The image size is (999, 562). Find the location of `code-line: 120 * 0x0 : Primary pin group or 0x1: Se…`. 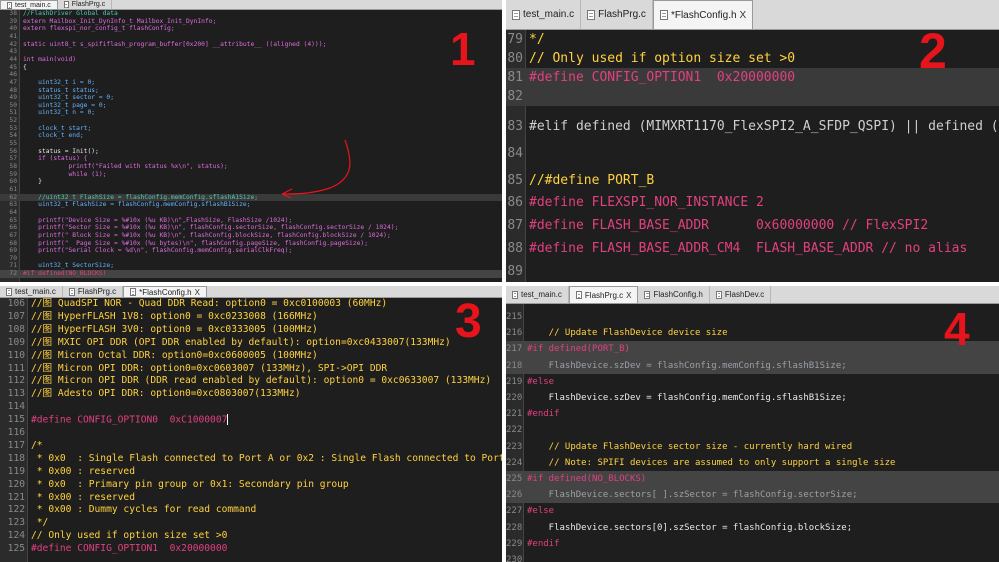

code-line: 120 * 0x0 : Primary pin group or 0x1: Se… is located at coordinates (251, 485).